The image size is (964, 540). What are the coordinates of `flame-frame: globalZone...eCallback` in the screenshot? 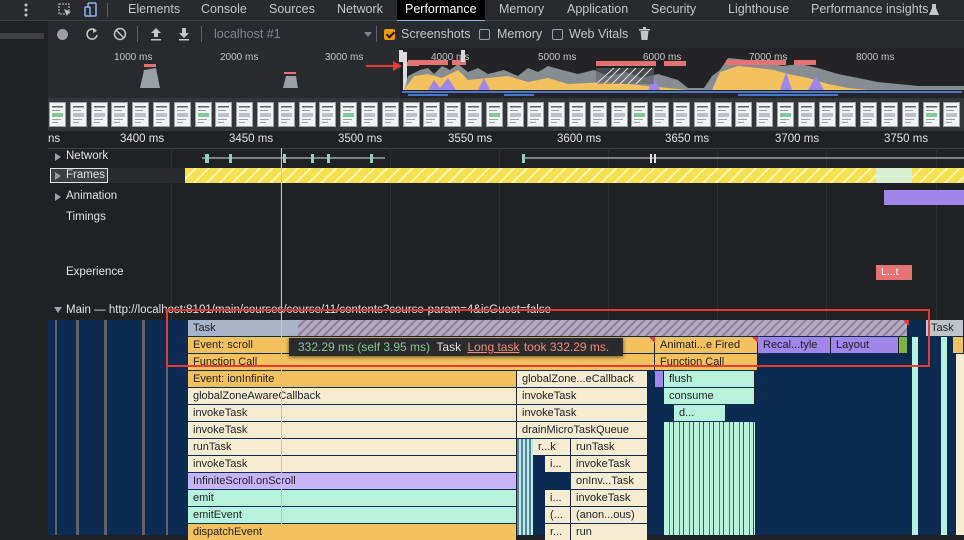 It's located at (582, 379).